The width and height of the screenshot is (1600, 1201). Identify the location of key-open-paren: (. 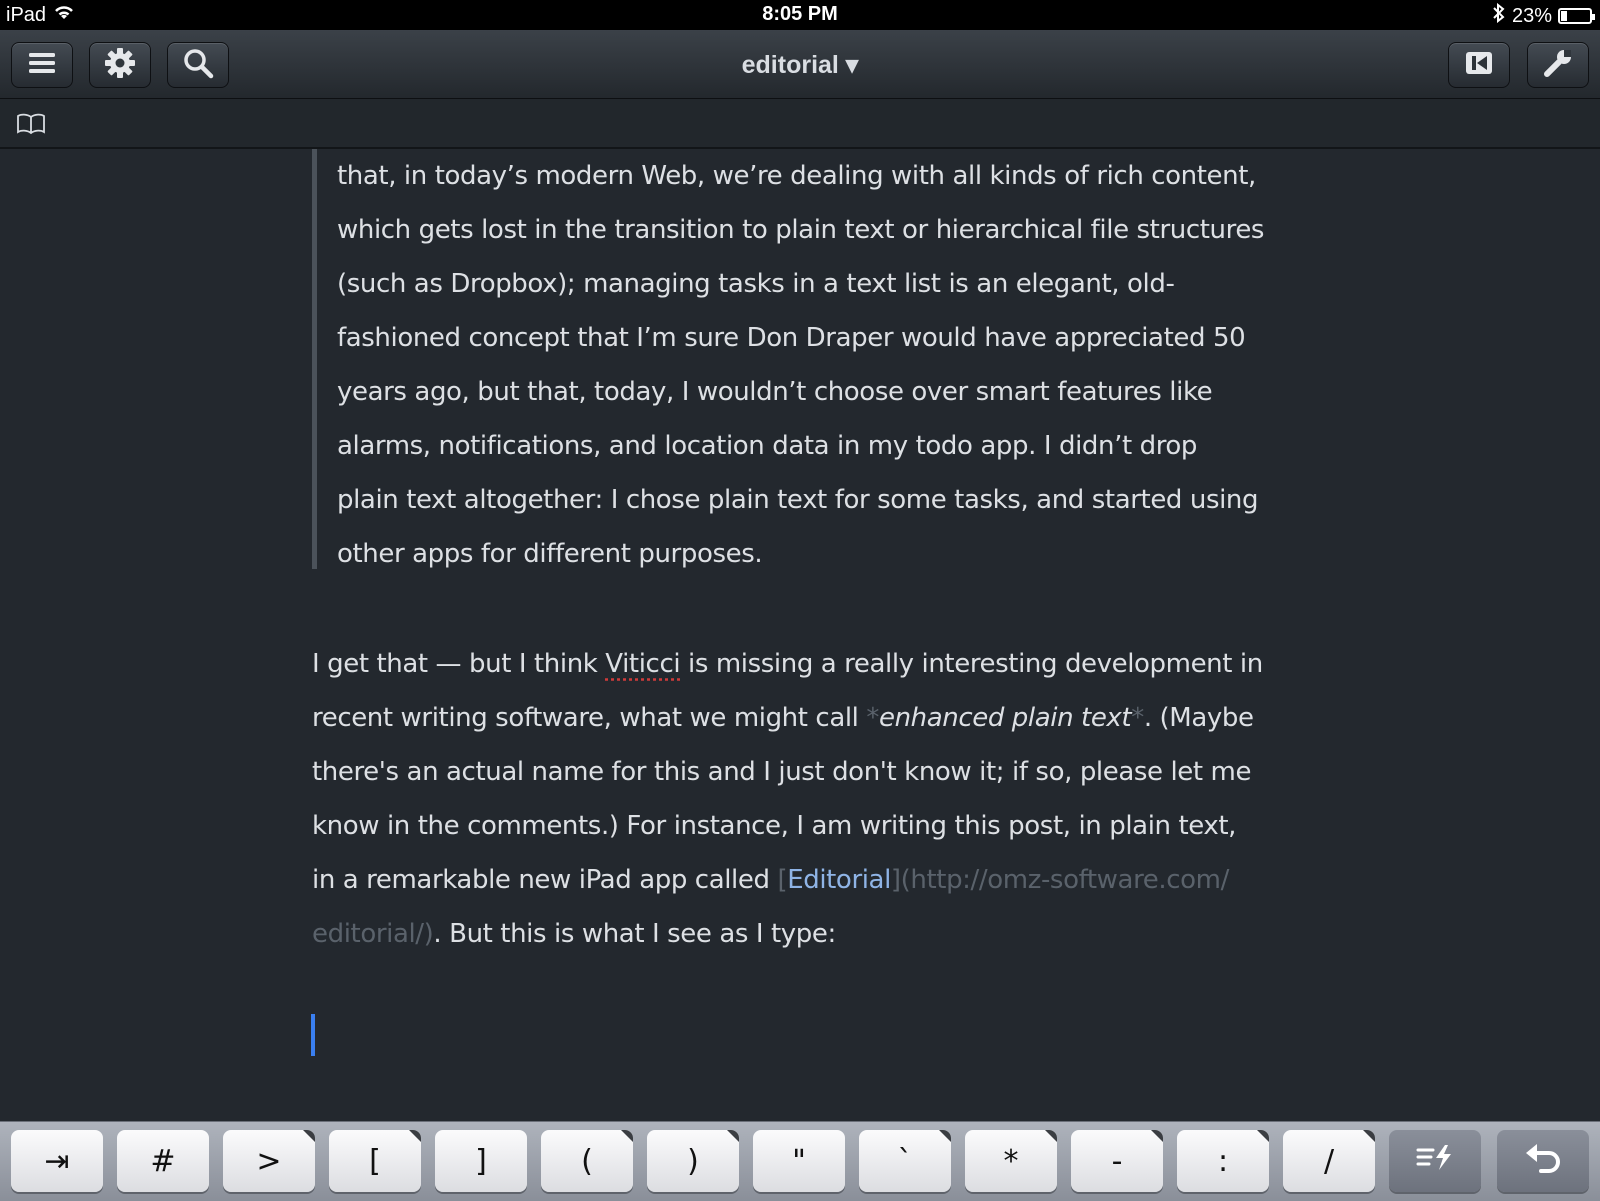
(587, 1161).